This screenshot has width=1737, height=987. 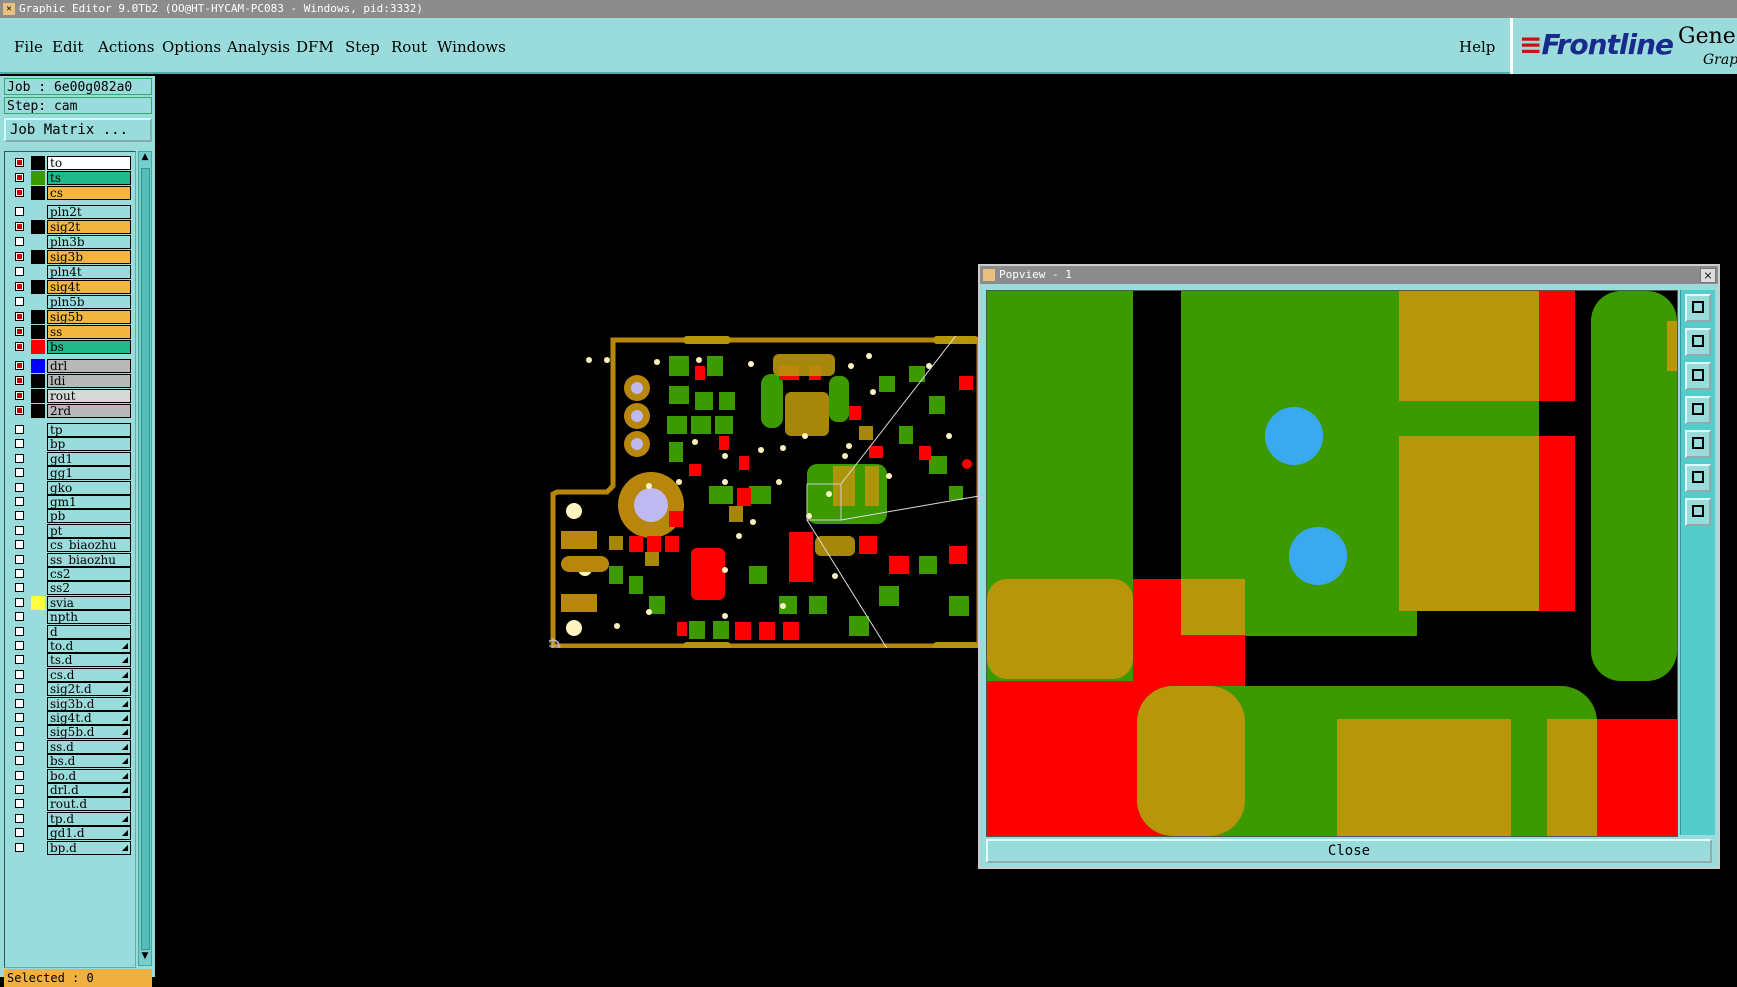 I want to click on layer-name: to.d ◢, so click(x=89, y=646).